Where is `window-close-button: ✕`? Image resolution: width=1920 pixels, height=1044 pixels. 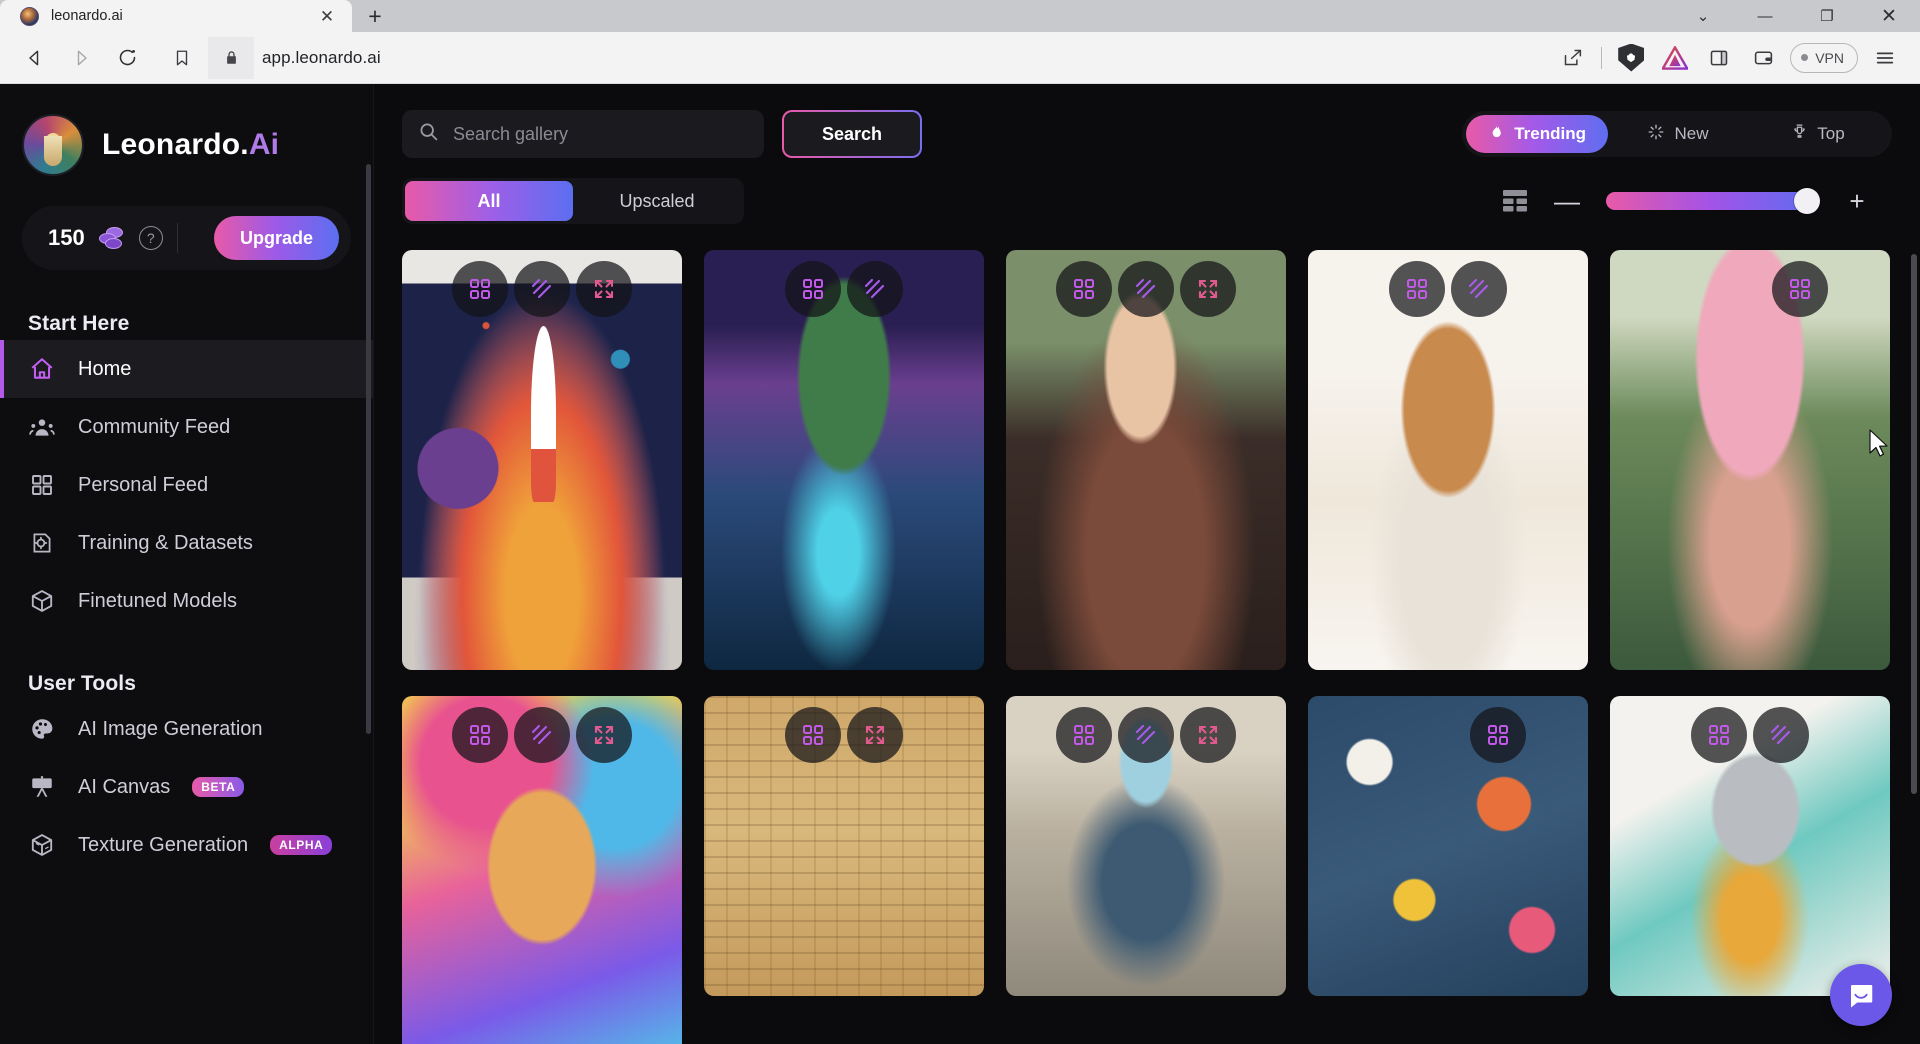 window-close-button: ✕ is located at coordinates (1889, 16).